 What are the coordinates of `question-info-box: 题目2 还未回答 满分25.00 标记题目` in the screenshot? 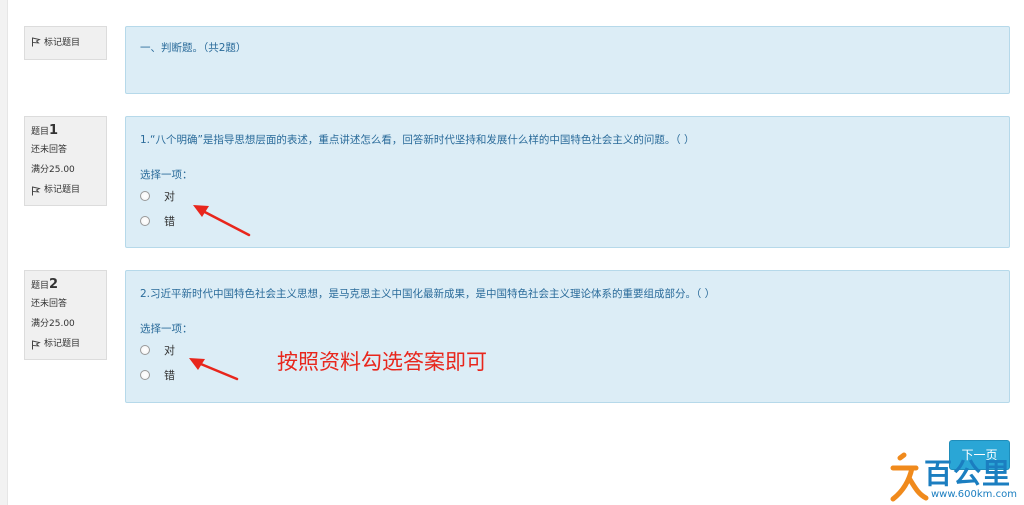 It's located at (65, 315).